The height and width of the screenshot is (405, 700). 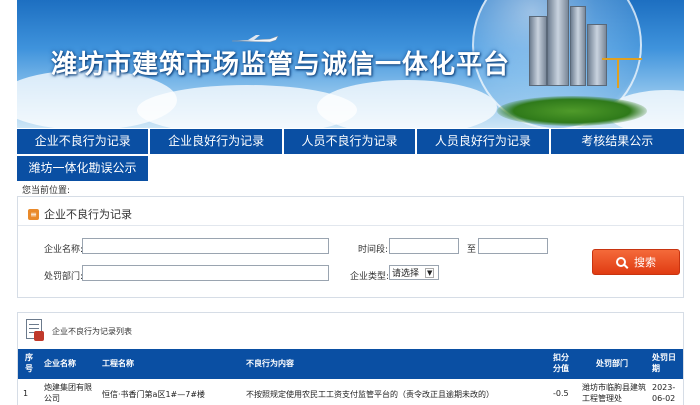 What do you see at coordinates (35, 331) in the screenshot?
I see `document-icon` at bounding box center [35, 331].